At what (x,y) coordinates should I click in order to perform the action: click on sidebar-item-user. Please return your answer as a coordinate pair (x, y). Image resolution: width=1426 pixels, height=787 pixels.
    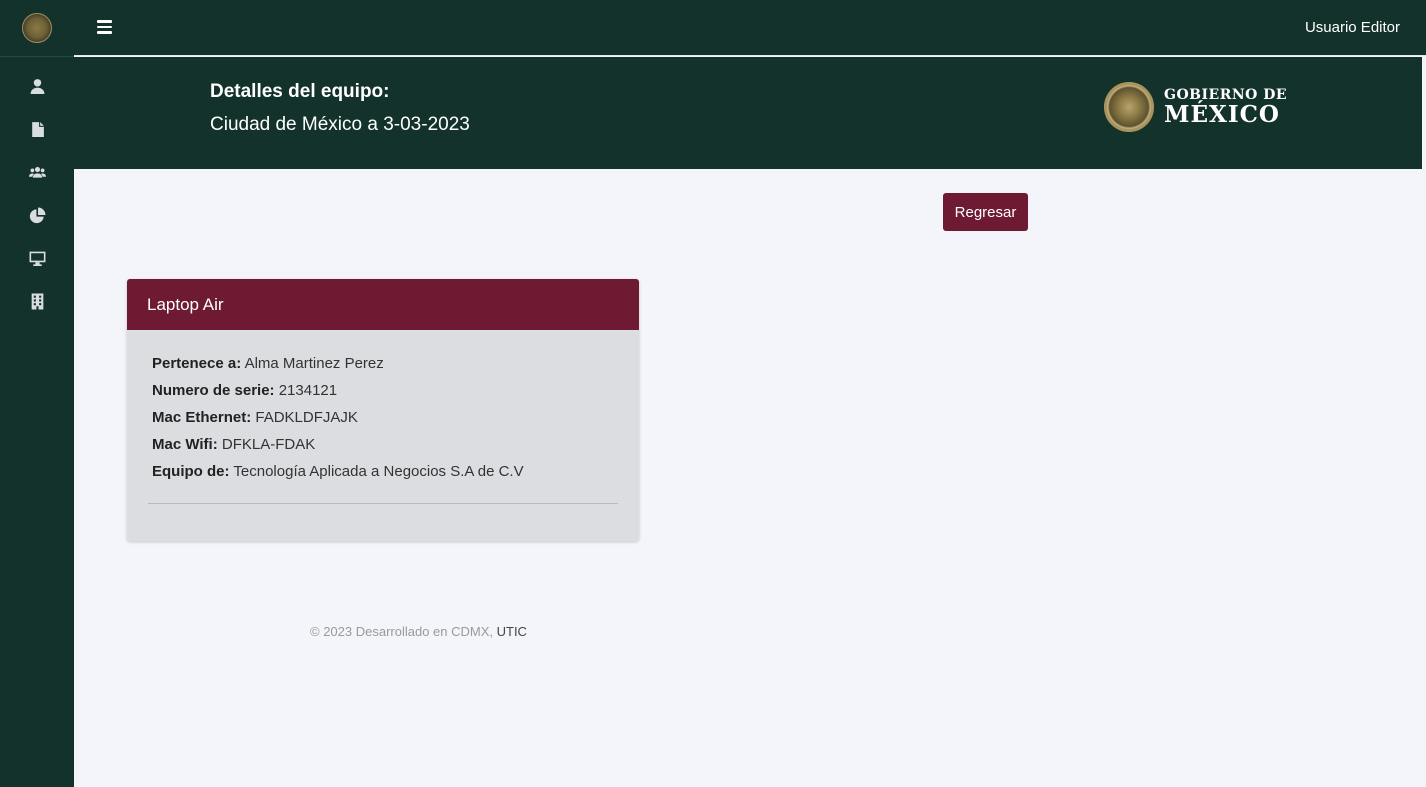
    Looking at the image, I should click on (37, 86).